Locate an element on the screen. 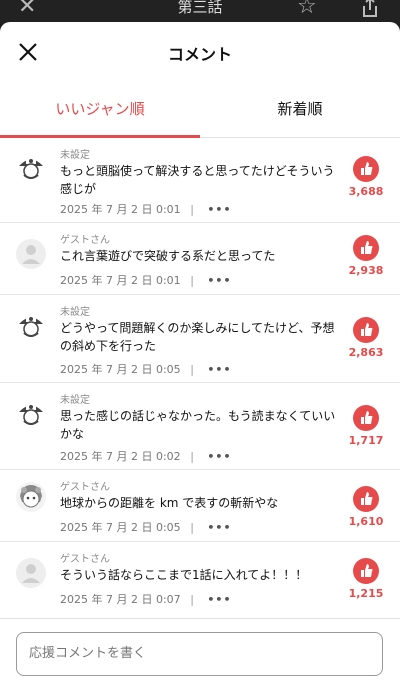 This screenshot has width=400, height=690. comment-input-bar: 応援コメントを書く is located at coordinates (200, 654).